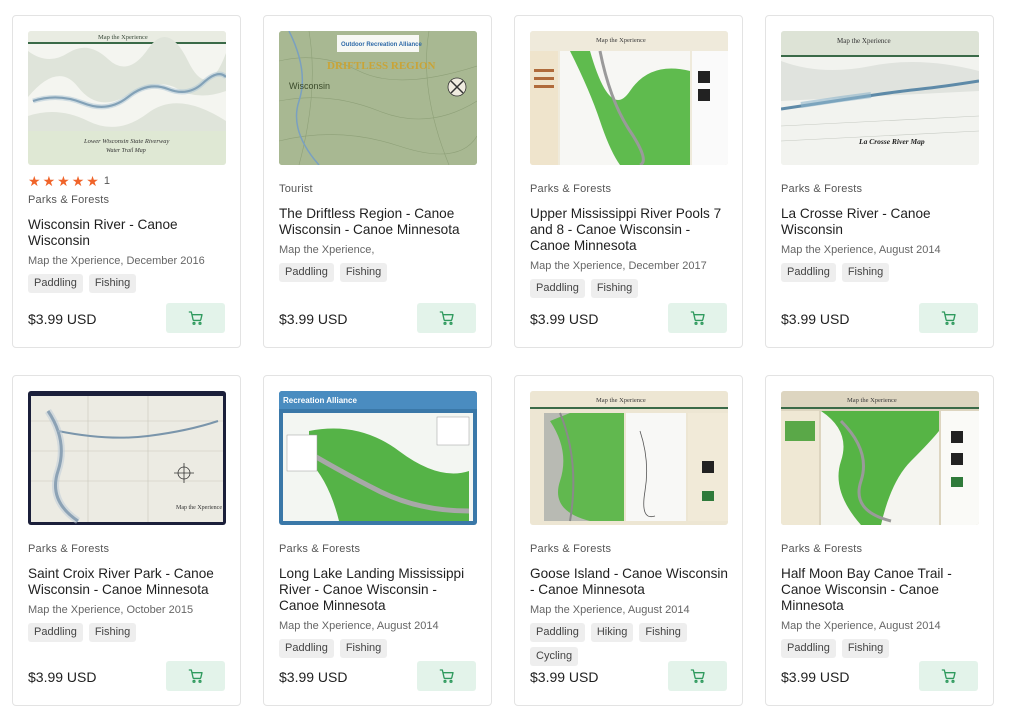 The image size is (1024, 725). I want to click on svg-text: Wisconsin, so click(309, 86).